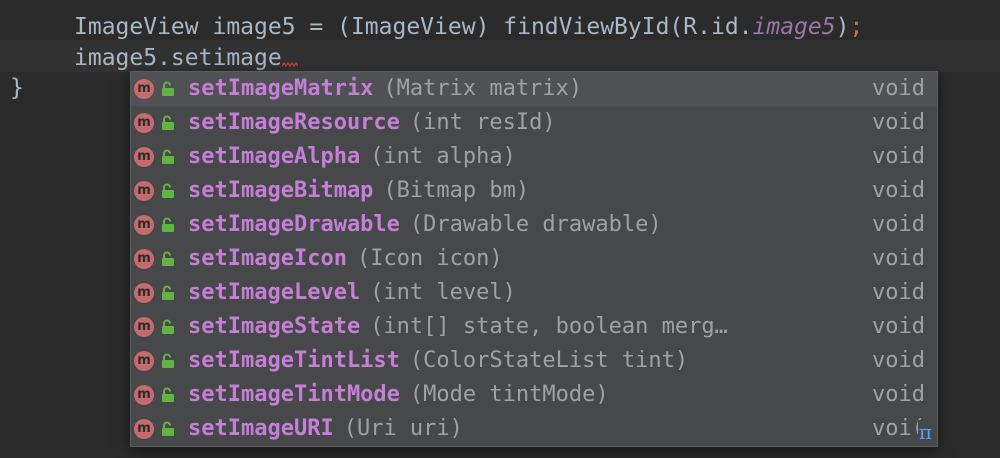  Describe the element at coordinates (856, 27) in the screenshot. I see `code-semicolon: ;` at that location.